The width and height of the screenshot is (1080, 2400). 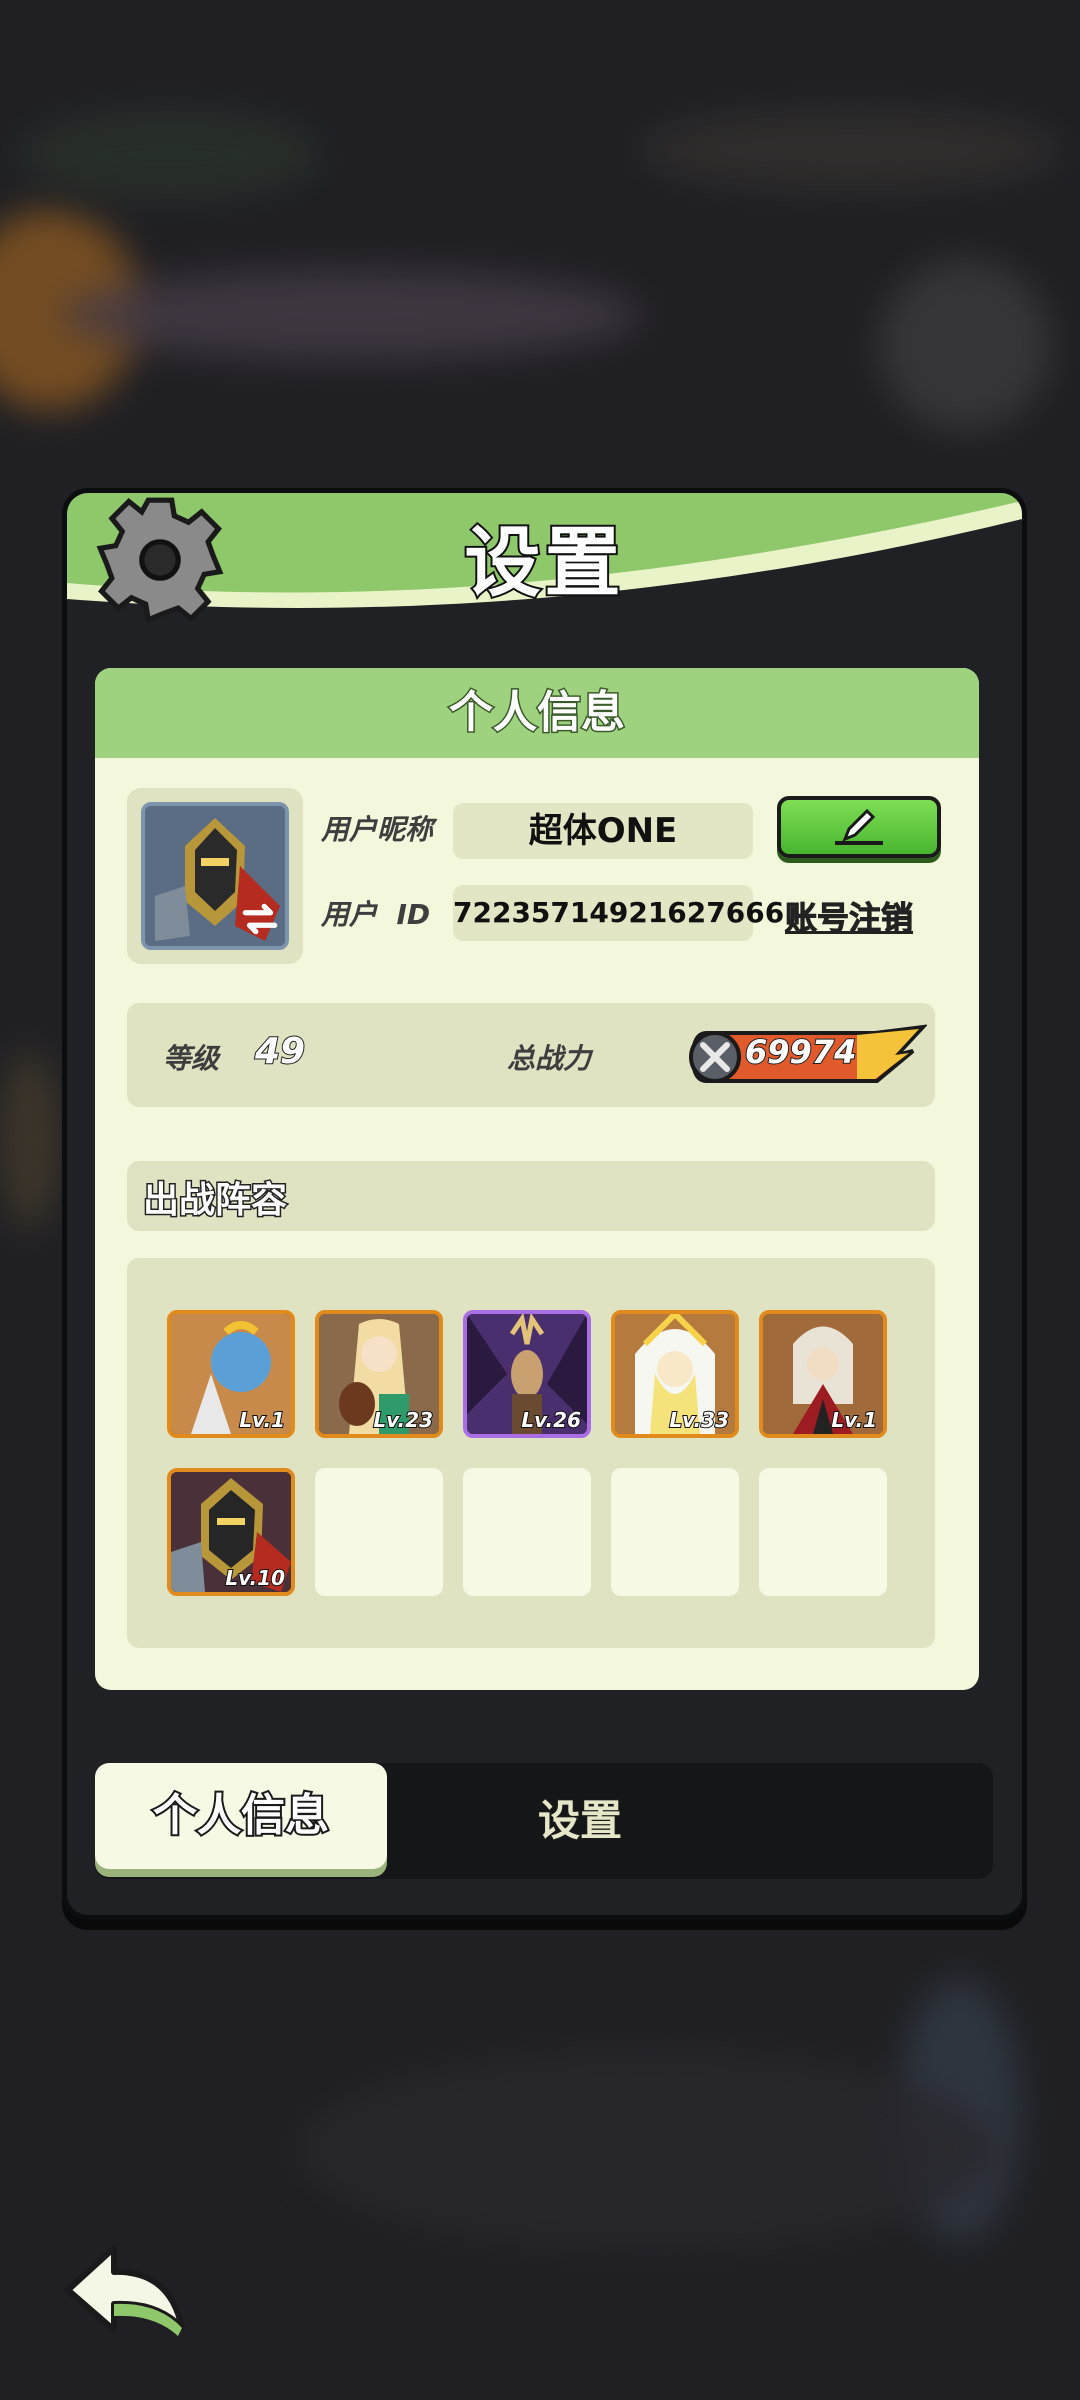 I want to click on lineup-title-bar: 出战阵容, so click(x=531, y=1196).